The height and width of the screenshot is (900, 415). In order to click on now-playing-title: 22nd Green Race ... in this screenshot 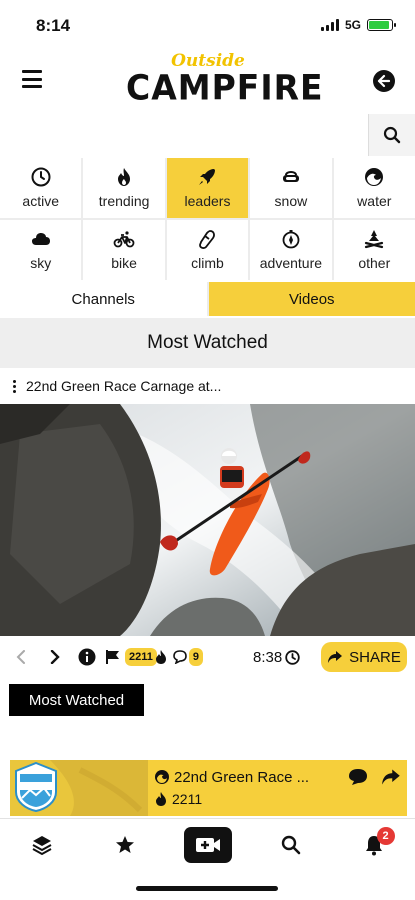, I will do `click(242, 777)`.